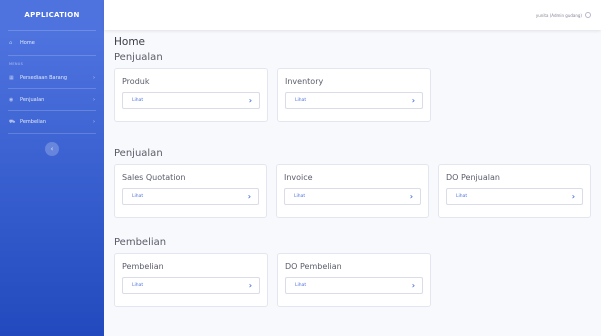  Describe the element at coordinates (32, 100) in the screenshot. I see `sidebar-item-label: Penjualan` at that location.